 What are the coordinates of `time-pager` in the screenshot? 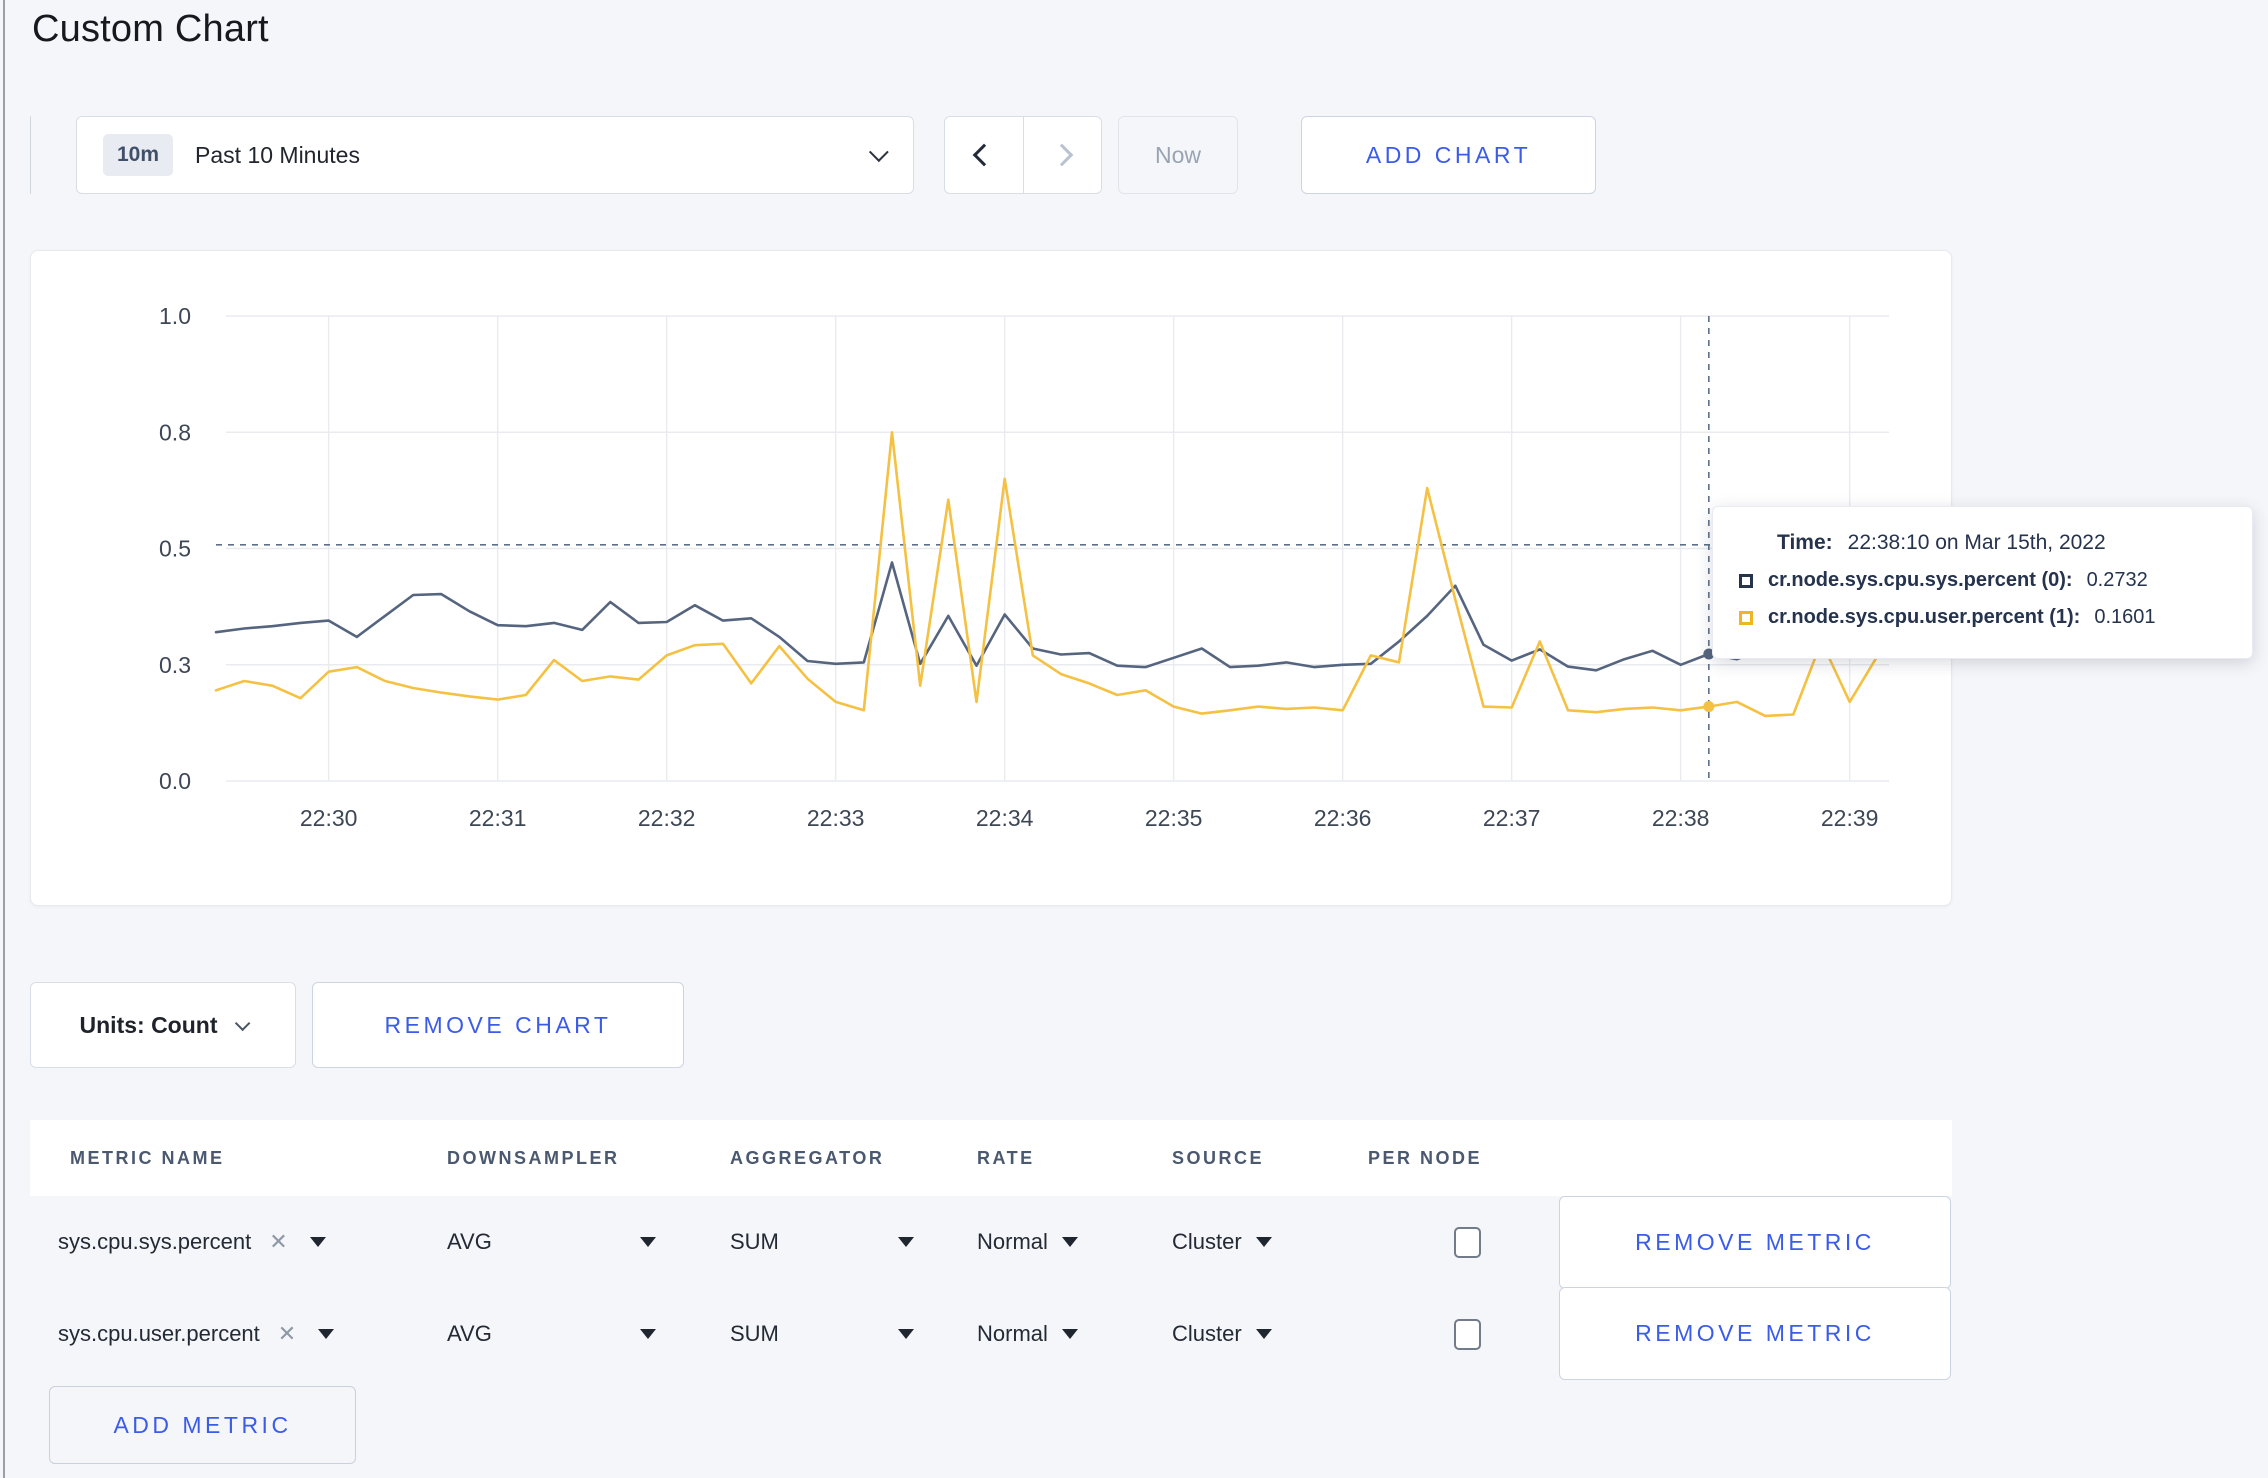 It's located at (1023, 155).